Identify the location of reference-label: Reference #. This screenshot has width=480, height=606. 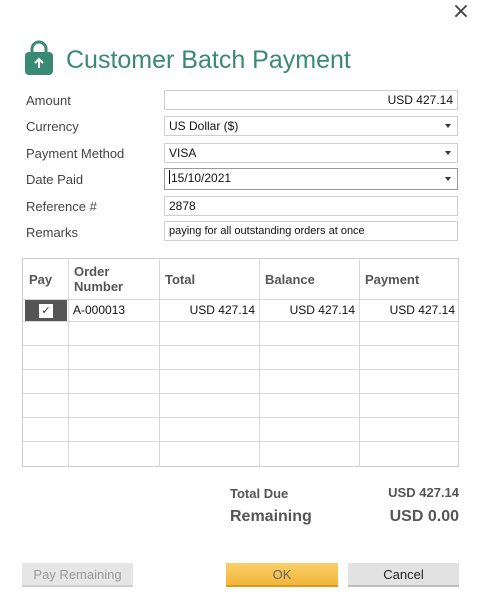
(61, 206).